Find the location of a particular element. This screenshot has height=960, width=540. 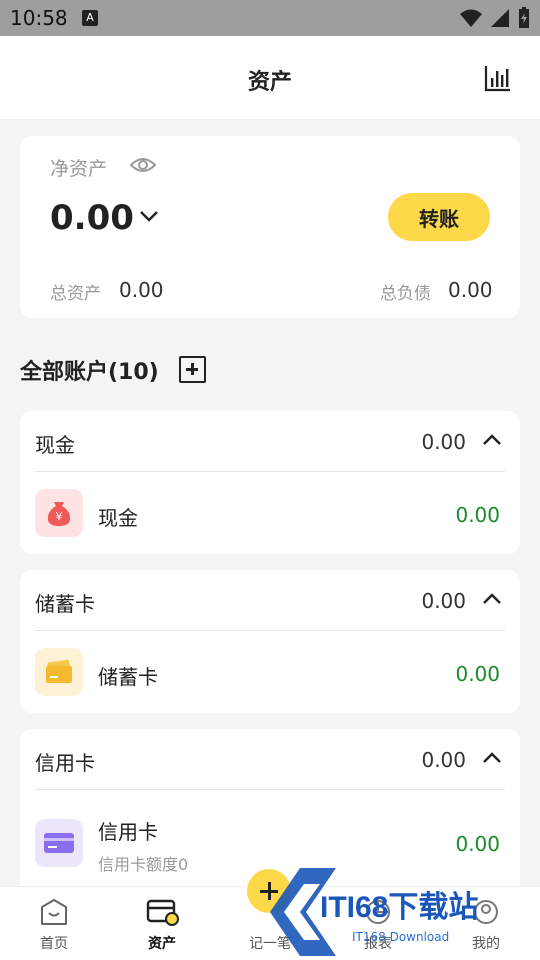

group-title: 储蓄卡 is located at coordinates (65, 604).